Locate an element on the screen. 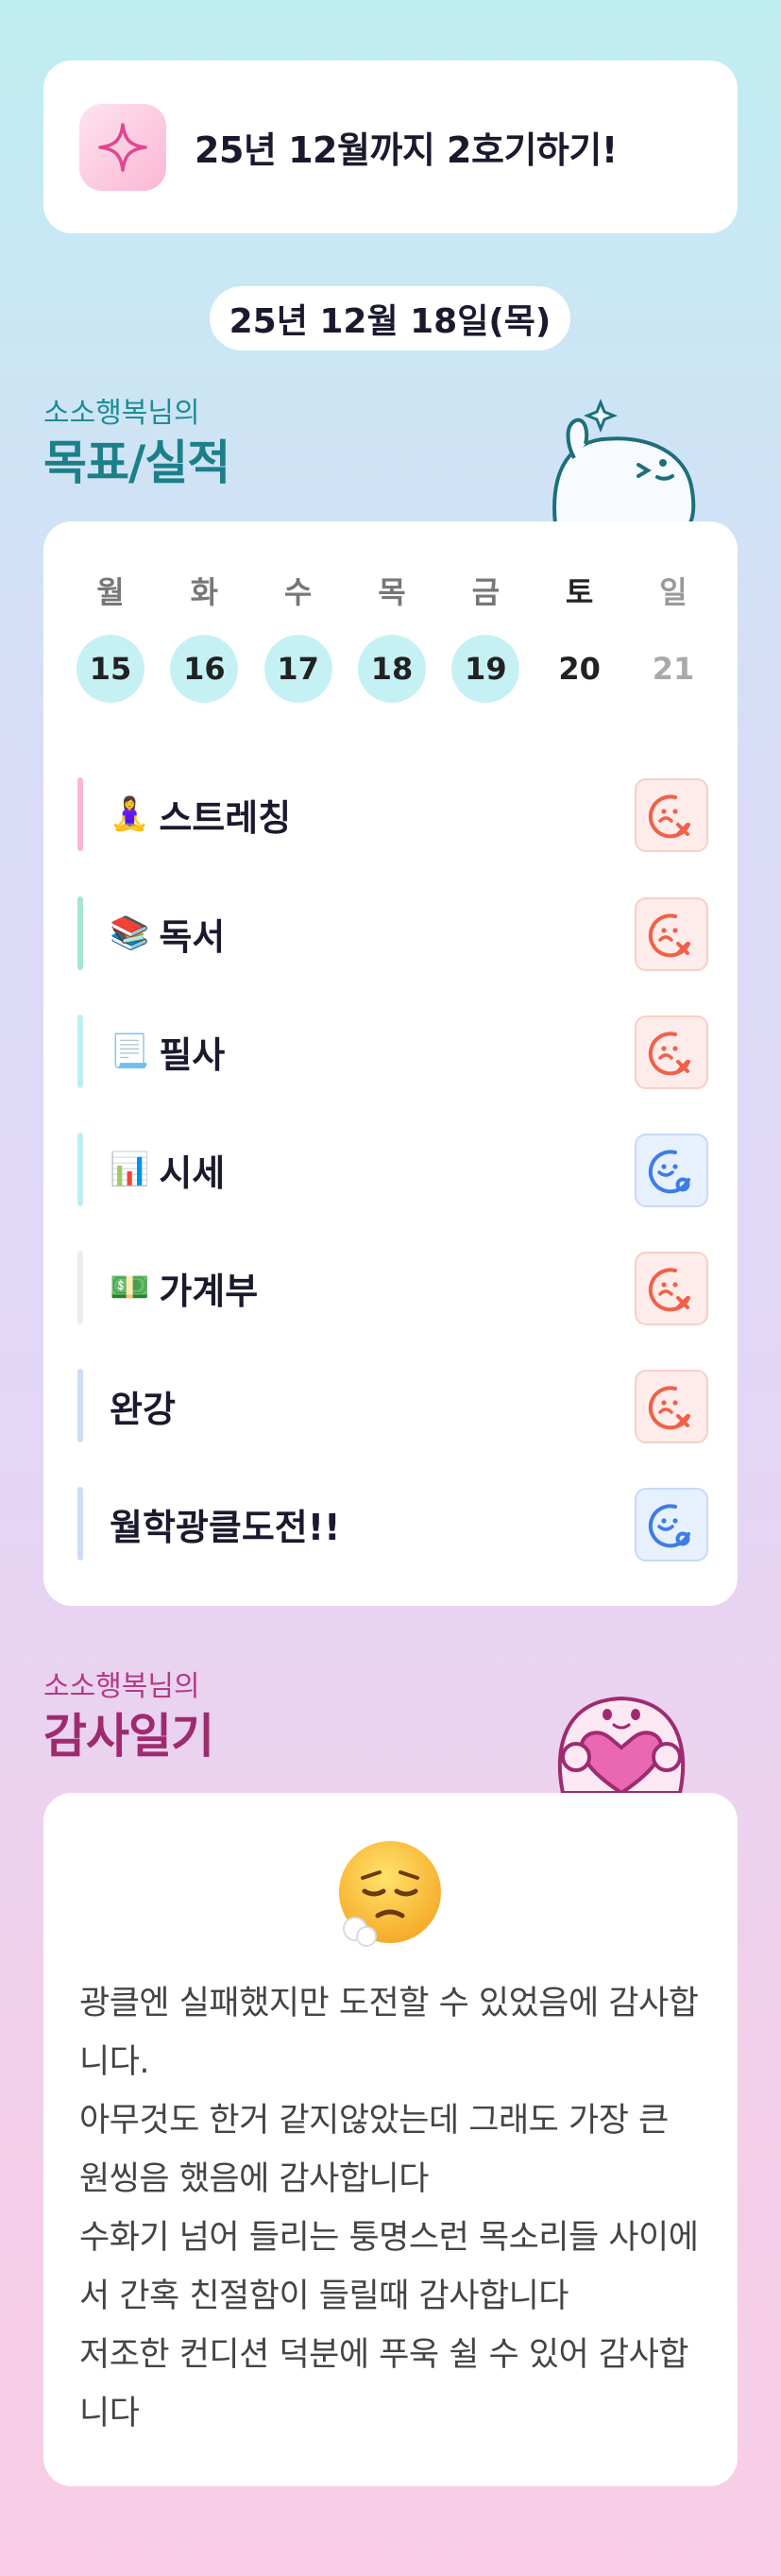 The width and height of the screenshot is (781, 2576). task-name: 완강 is located at coordinates (143, 1406).